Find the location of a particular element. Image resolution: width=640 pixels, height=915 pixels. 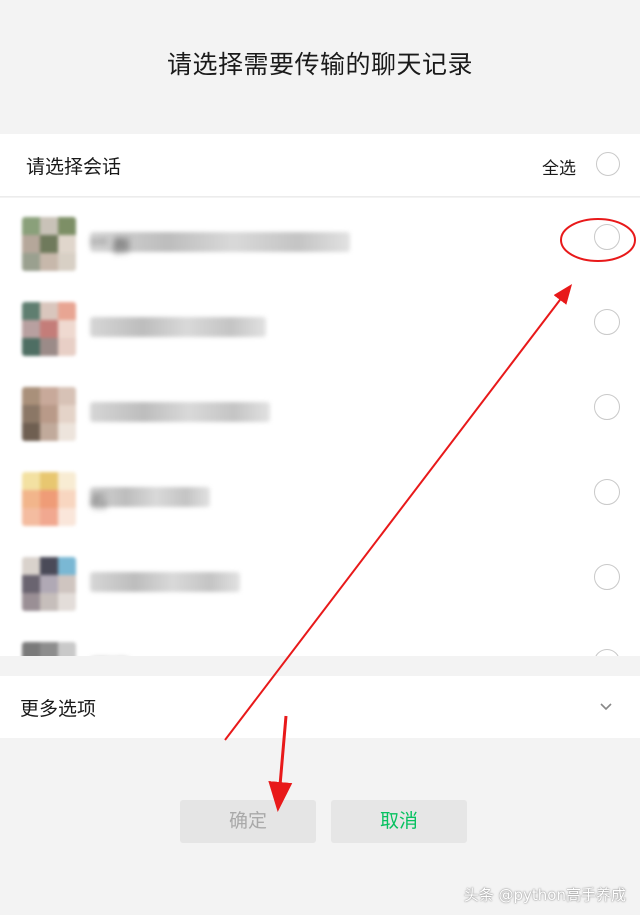

dialog-title: 请选择需要传输的聊天记录 is located at coordinates (319, 64).